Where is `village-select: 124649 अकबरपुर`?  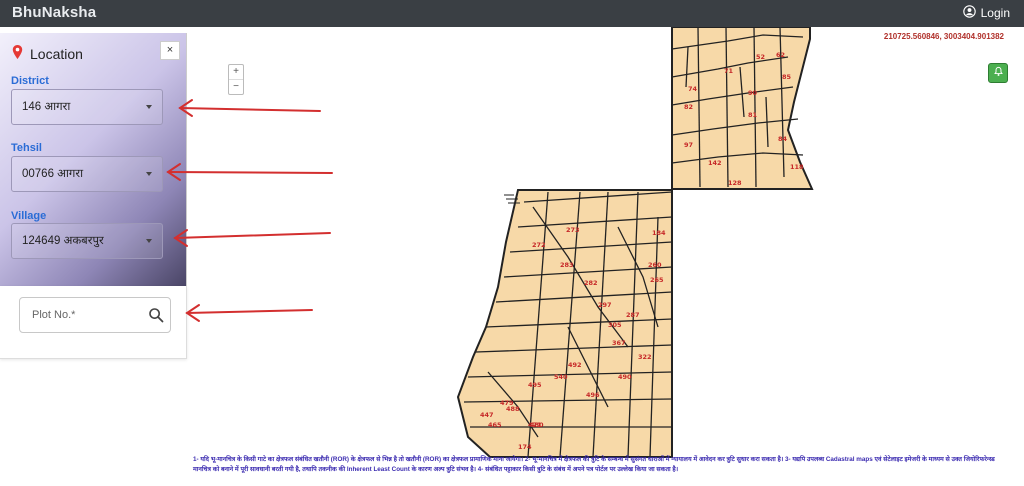
village-select: 124649 अकबरपुर is located at coordinates (87, 241).